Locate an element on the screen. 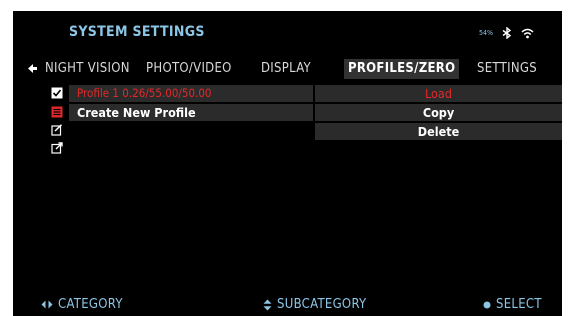 This screenshot has width=573, height=316. checkbox-checked-icon is located at coordinates (57, 93).